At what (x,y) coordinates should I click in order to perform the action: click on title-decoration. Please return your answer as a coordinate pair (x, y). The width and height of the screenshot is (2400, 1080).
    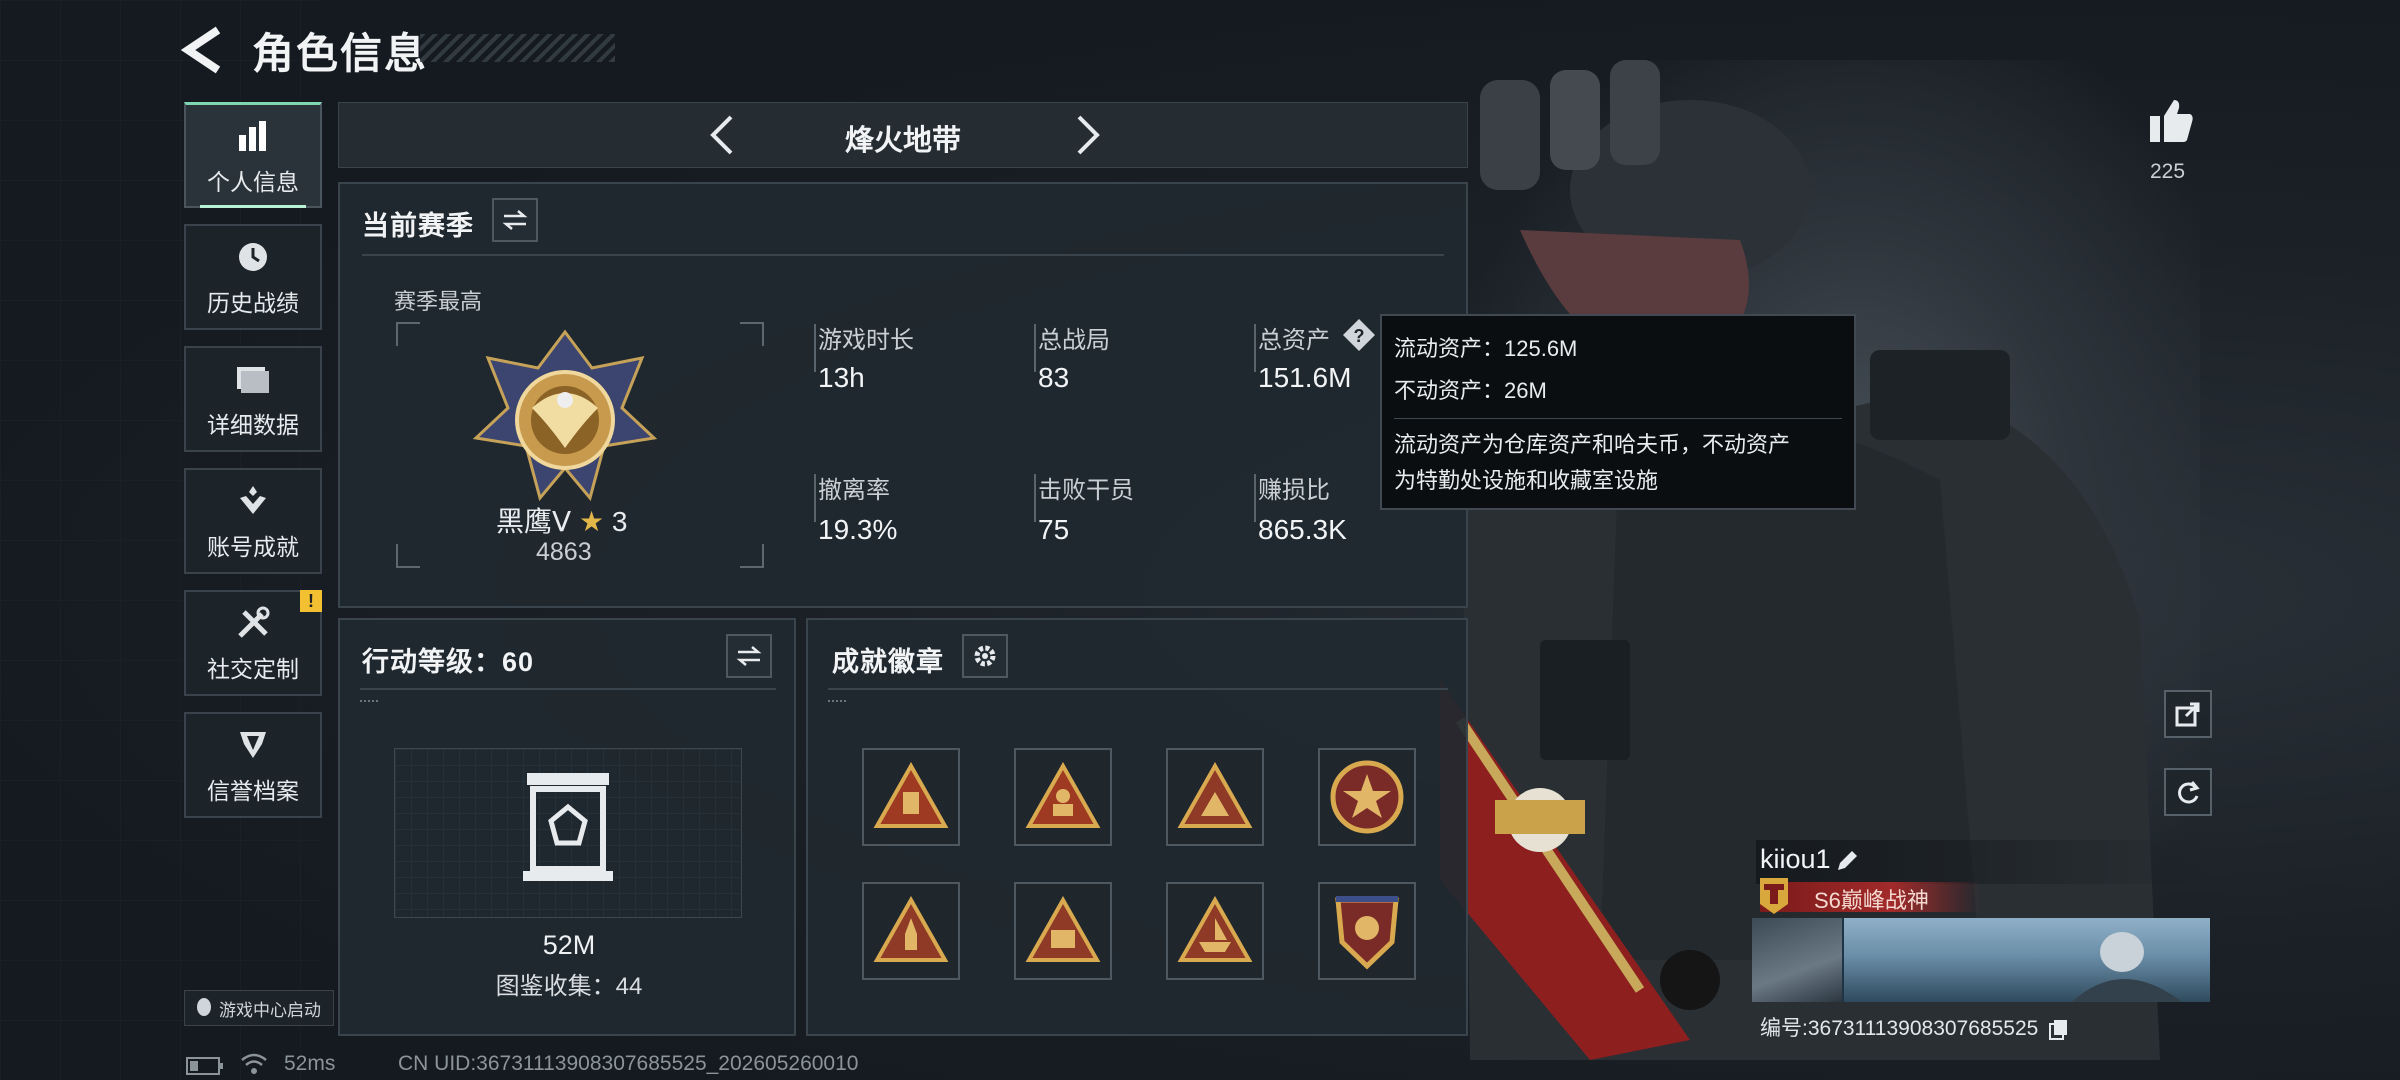
    Looking at the image, I should click on (517, 48).